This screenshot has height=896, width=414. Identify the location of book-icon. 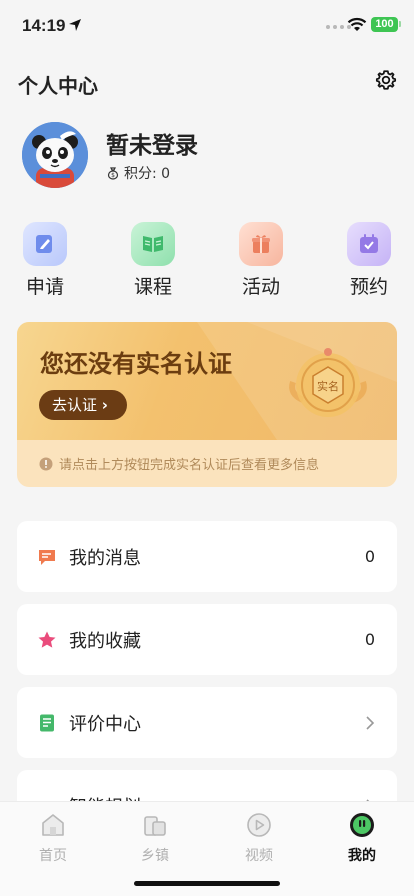
(153, 244).